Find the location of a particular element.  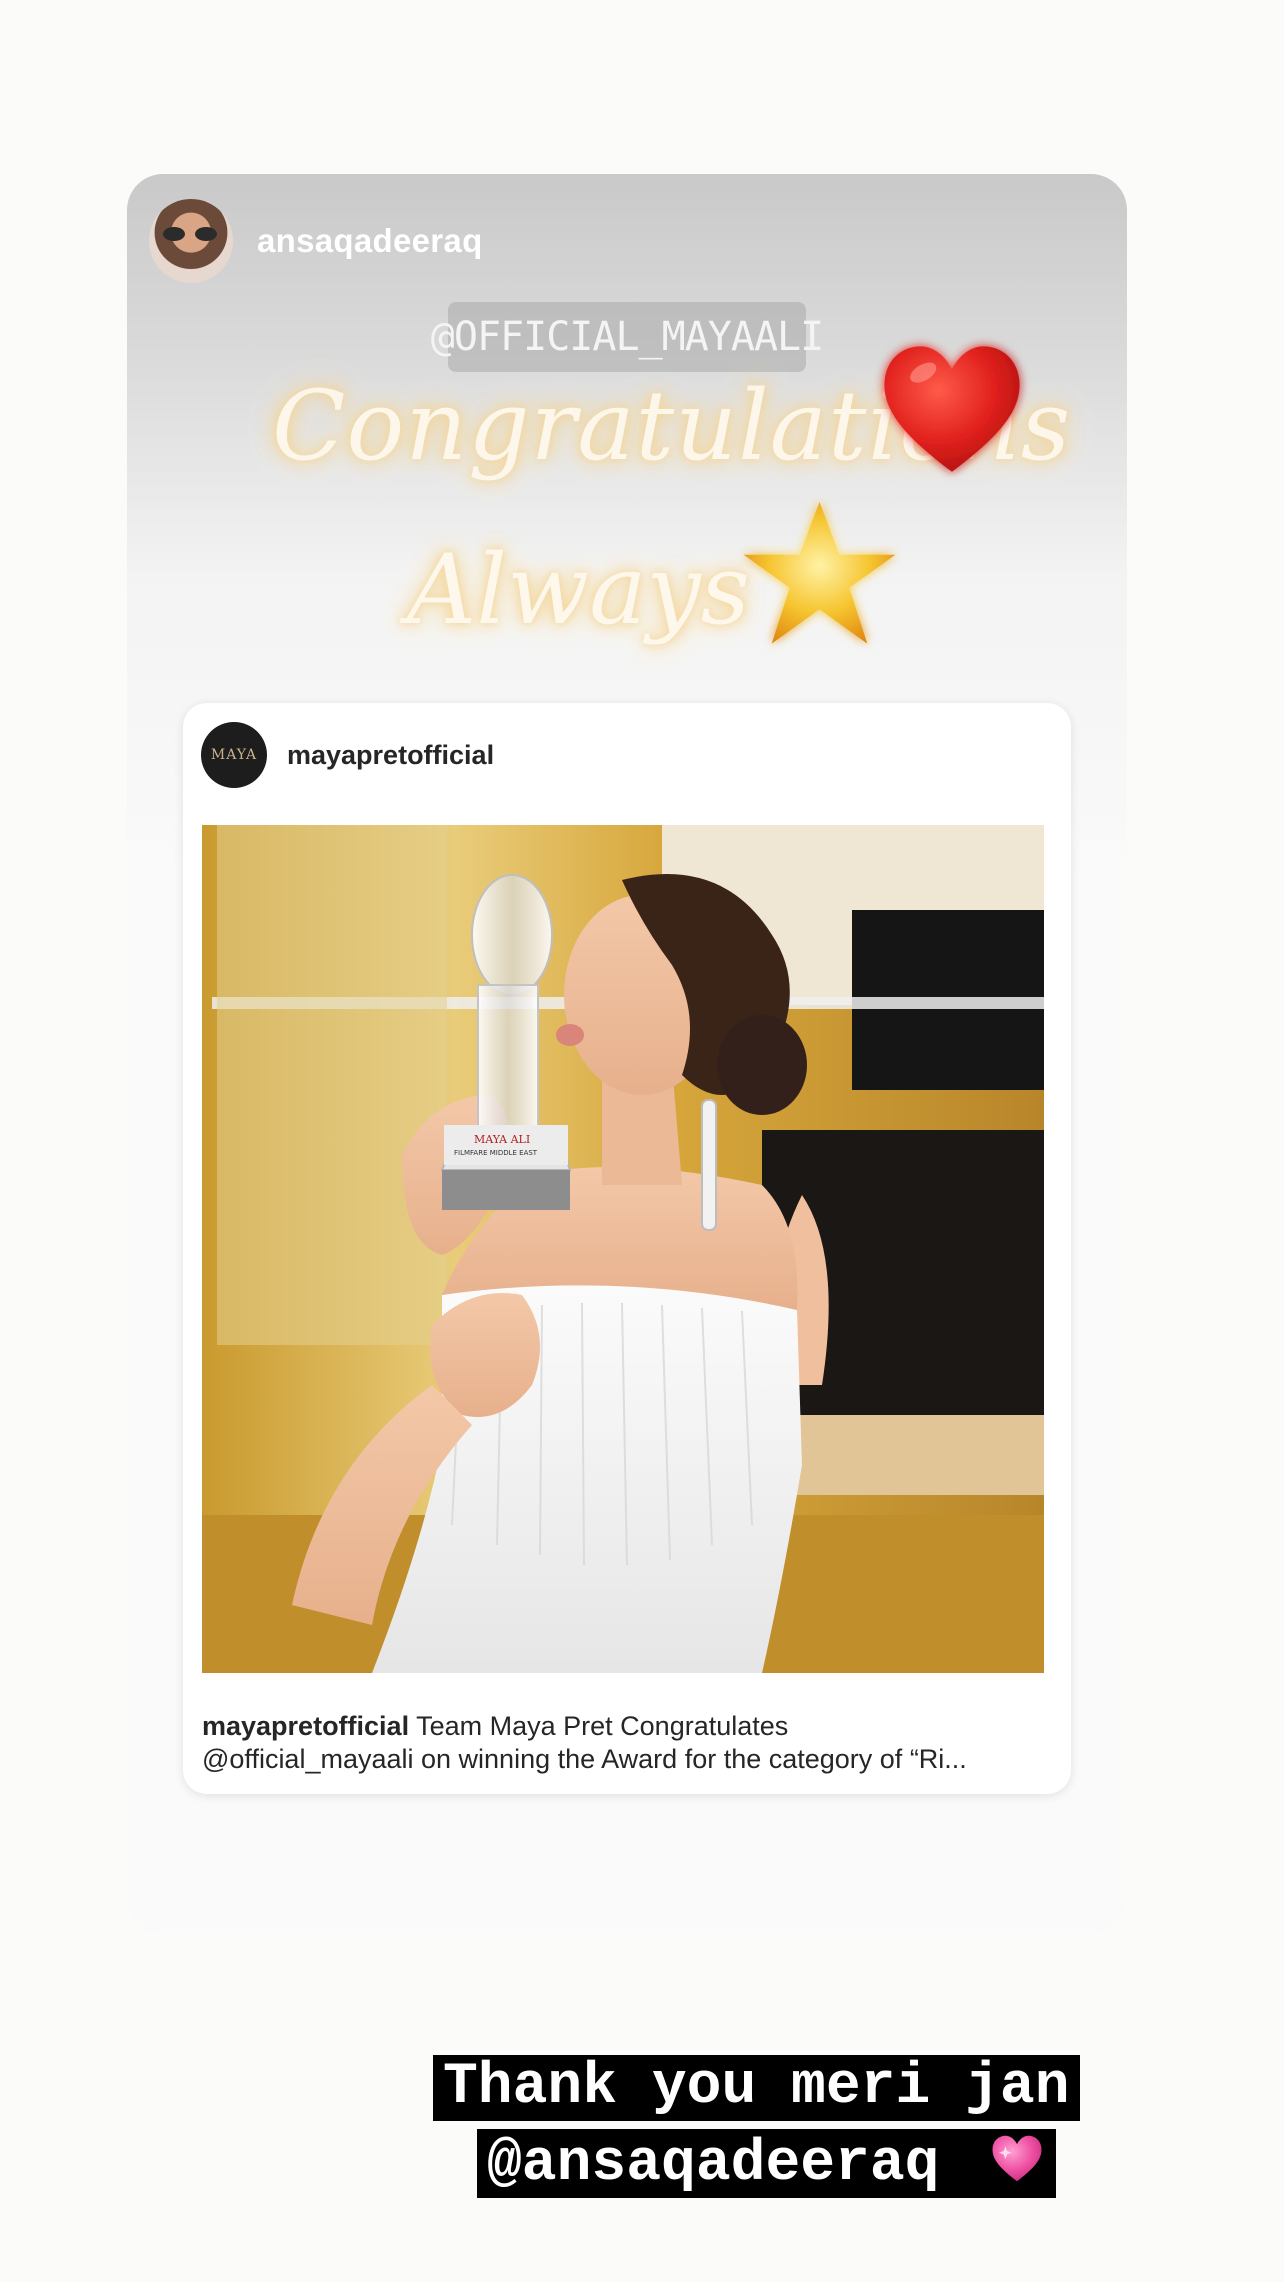

story-header: ansaqadeeraq is located at coordinates (316, 241).